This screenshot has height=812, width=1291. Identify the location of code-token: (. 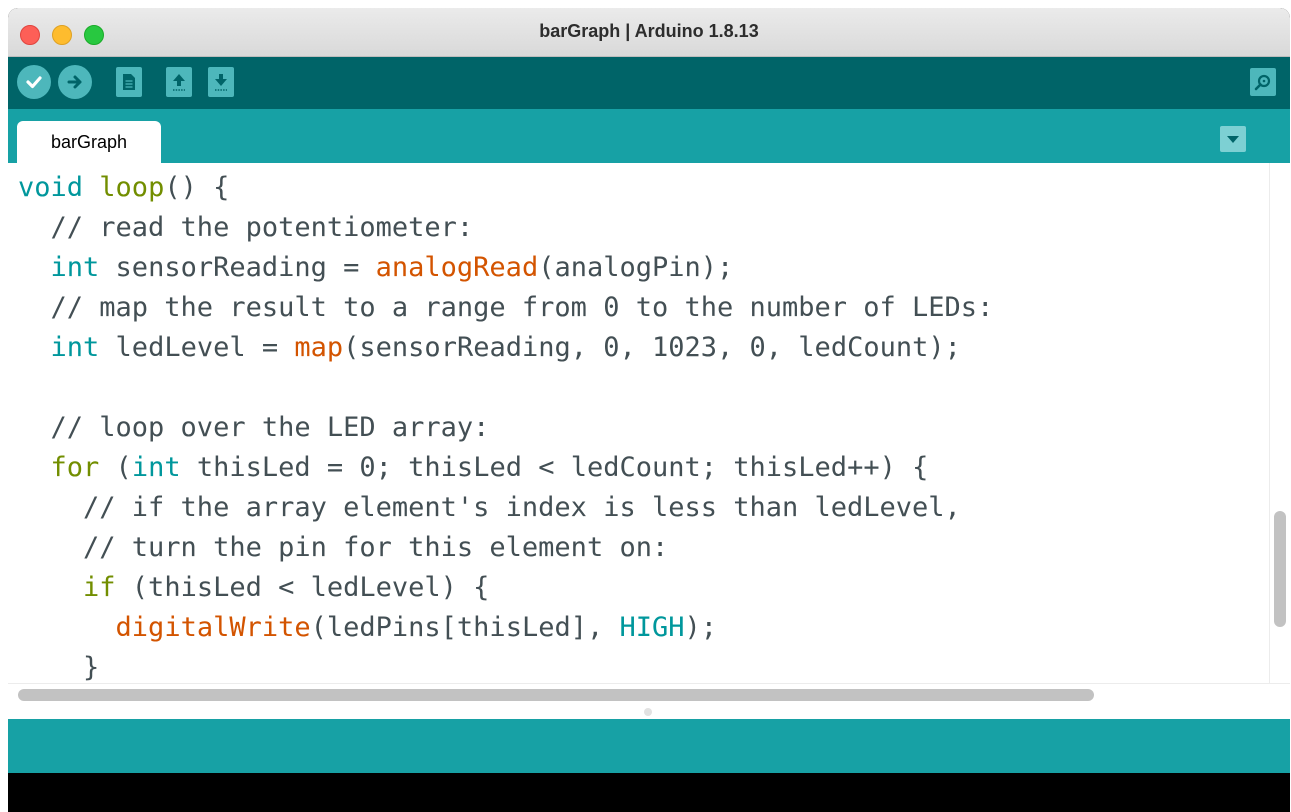
(115, 467).